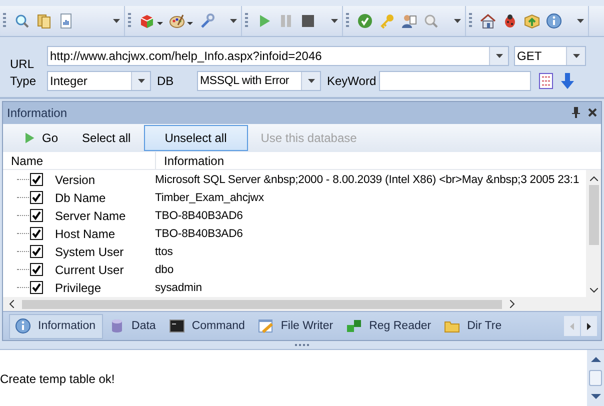 The height and width of the screenshot is (406, 604). Describe the element at coordinates (99, 80) in the screenshot. I see `type-dropdown: Integer` at that location.